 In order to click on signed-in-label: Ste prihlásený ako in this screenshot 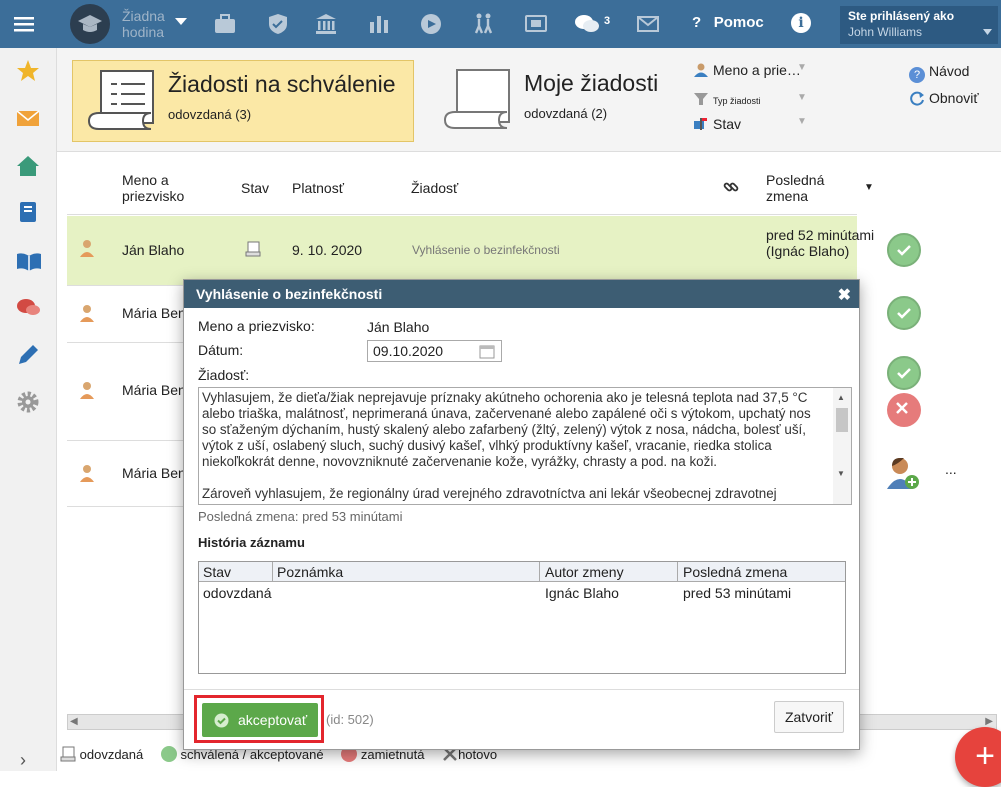, I will do `click(901, 16)`.